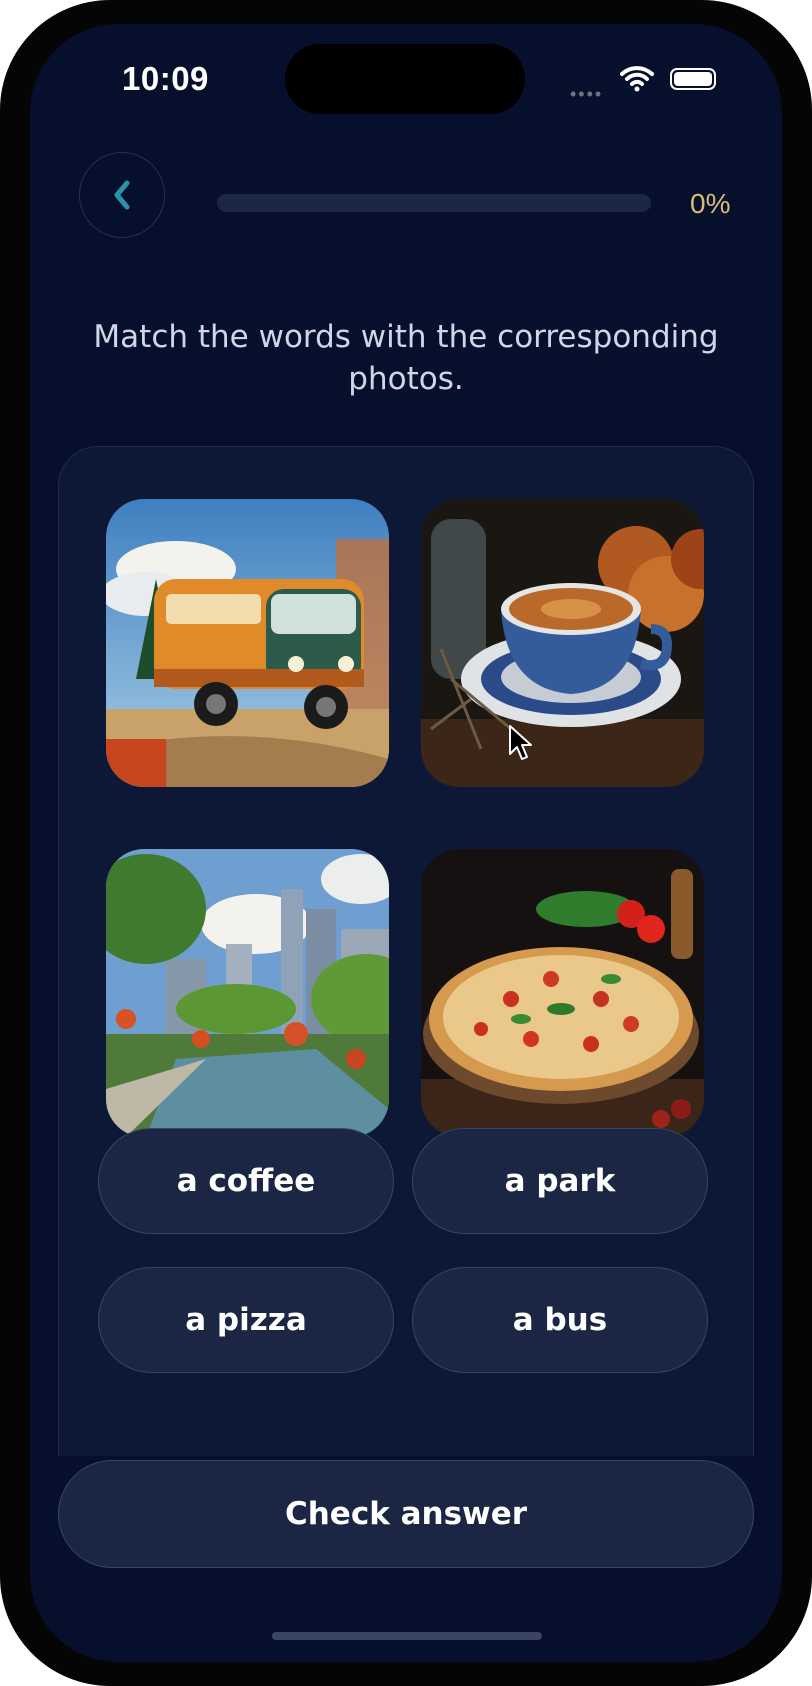 This screenshot has height=1686, width=812. I want to click on coffee-photo, so click(562, 643).